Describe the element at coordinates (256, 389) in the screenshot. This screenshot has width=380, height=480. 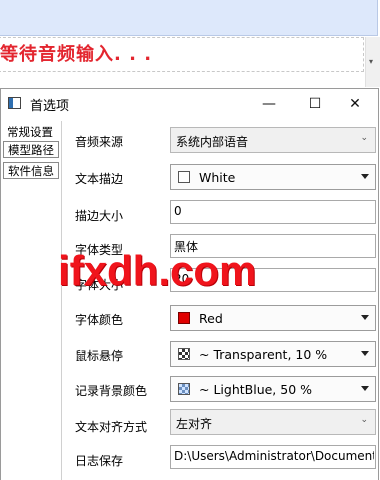
I see `record-bg-color-value: ~ LightBlue, 50 %` at that location.